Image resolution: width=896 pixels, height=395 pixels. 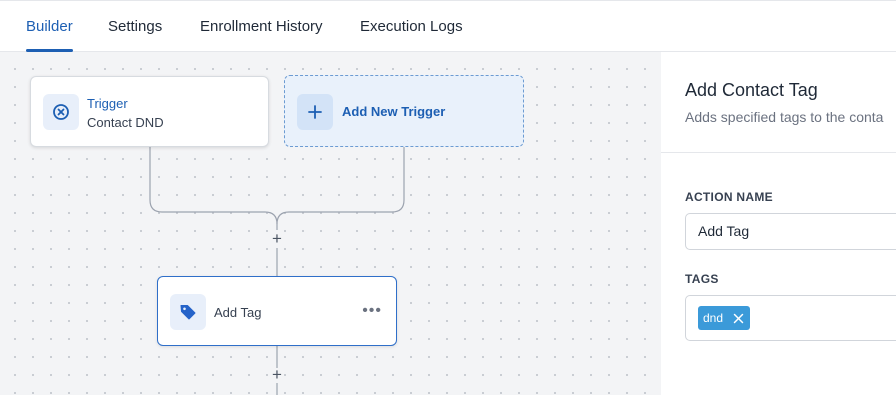 I want to click on tag-chip: dnd, so click(x=724, y=318).